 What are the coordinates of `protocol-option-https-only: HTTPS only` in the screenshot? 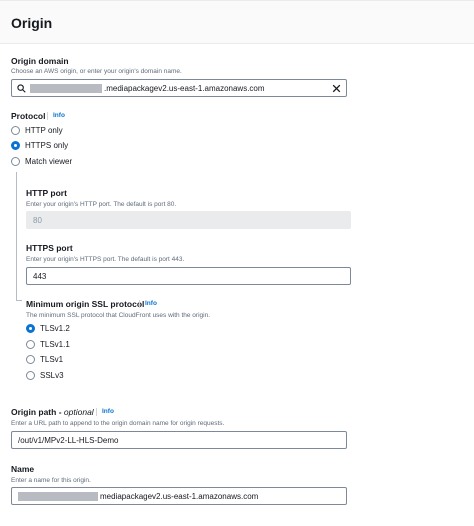 It's located at (39, 145).